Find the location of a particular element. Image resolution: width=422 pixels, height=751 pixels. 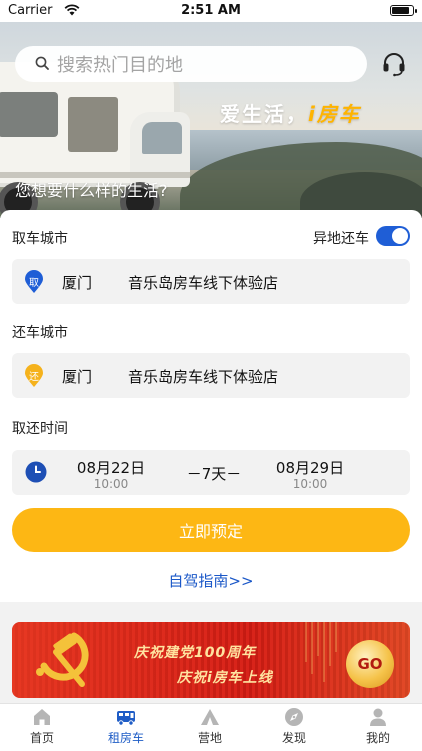

tab-campsite: 营地 is located at coordinates (210, 727).